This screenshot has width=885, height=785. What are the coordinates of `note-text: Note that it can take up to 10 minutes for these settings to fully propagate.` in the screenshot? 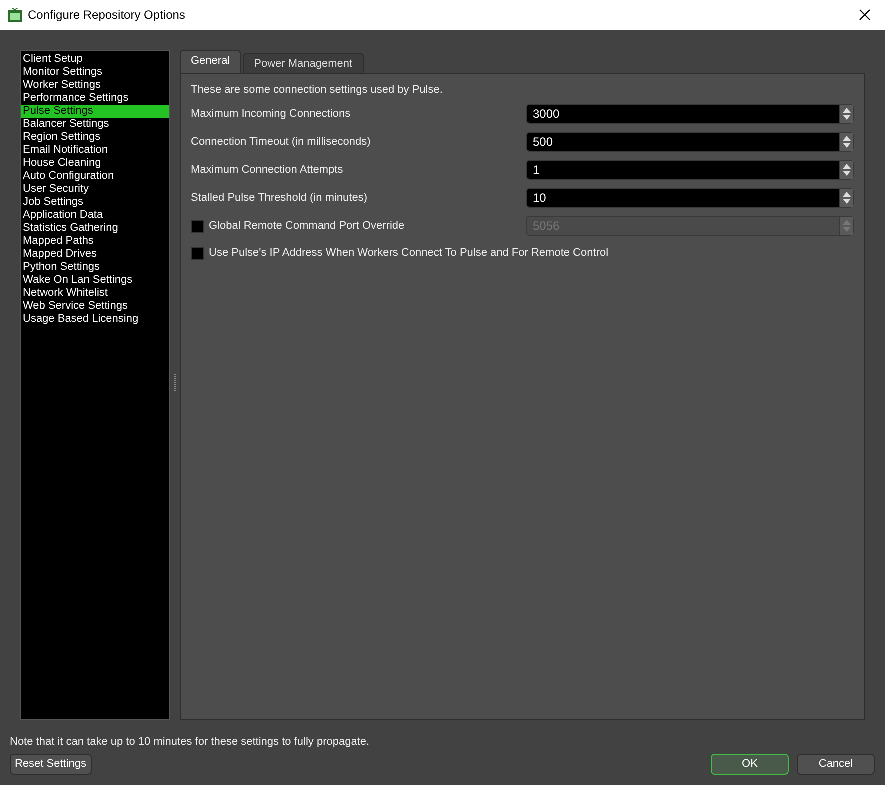 It's located at (190, 742).